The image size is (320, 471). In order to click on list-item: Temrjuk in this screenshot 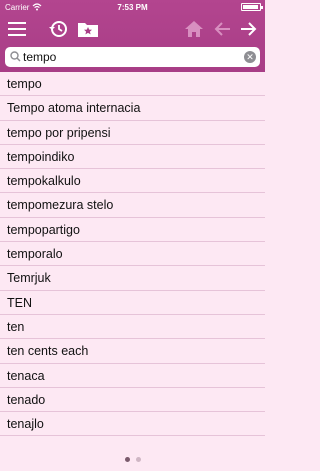, I will do `click(132, 278)`.